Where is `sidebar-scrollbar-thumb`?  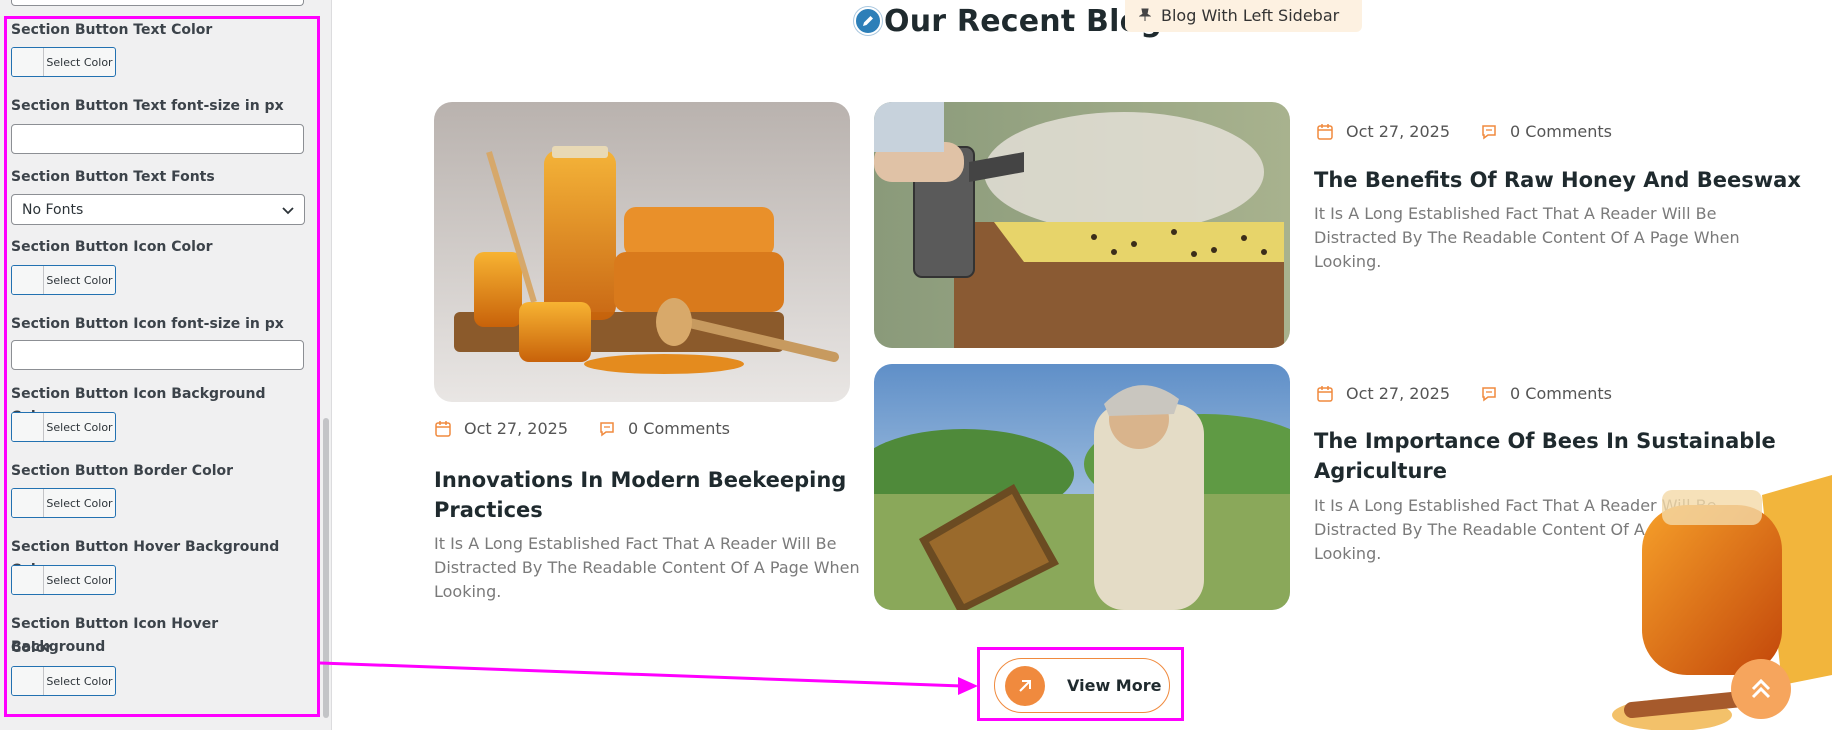
sidebar-scrollbar-thumb is located at coordinates (326, 568).